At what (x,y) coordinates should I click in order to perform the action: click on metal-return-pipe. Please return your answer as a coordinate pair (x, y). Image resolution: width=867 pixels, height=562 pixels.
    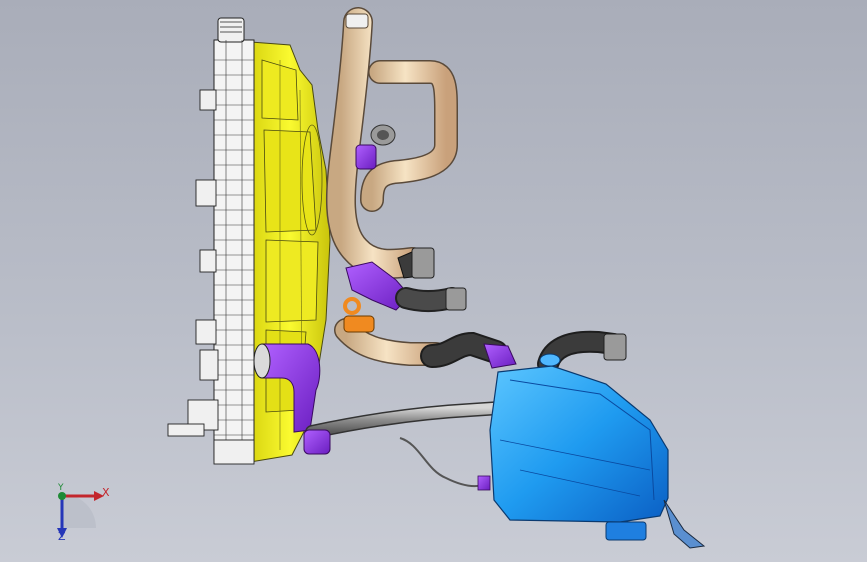
    Looking at the image, I should click on (406, 420).